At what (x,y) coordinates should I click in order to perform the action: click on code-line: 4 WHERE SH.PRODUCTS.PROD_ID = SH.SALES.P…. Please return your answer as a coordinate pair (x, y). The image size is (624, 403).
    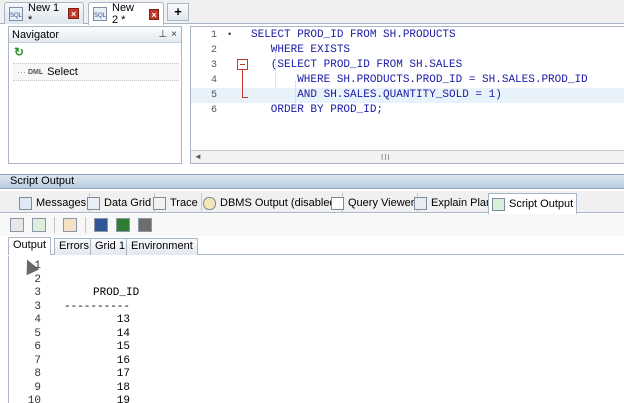
    Looking at the image, I should click on (407, 80).